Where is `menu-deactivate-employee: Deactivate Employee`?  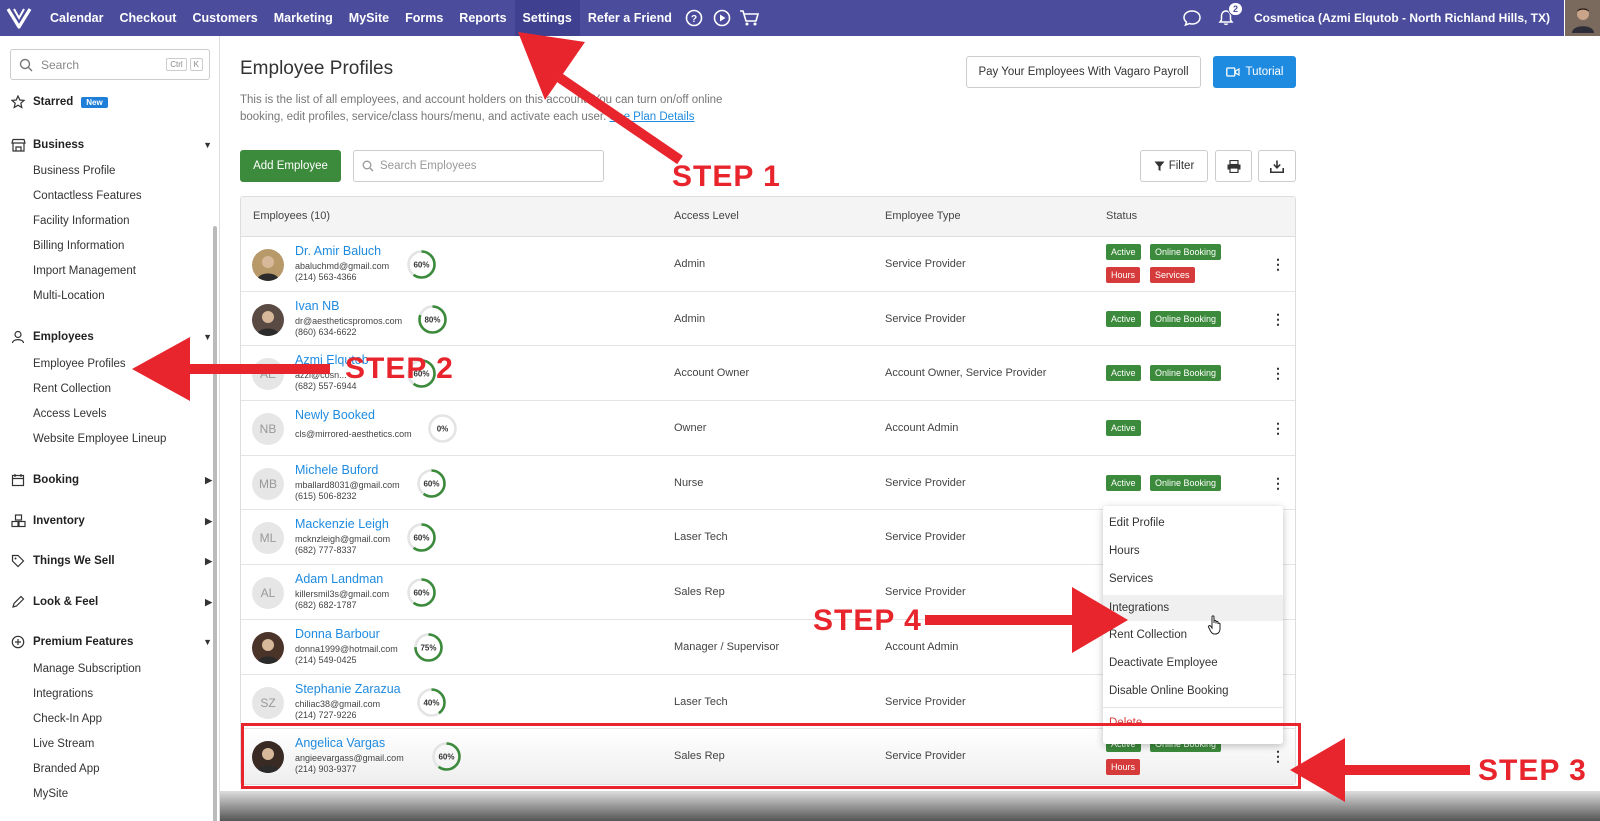
menu-deactivate-employee: Deactivate Employee is located at coordinates (1163, 663).